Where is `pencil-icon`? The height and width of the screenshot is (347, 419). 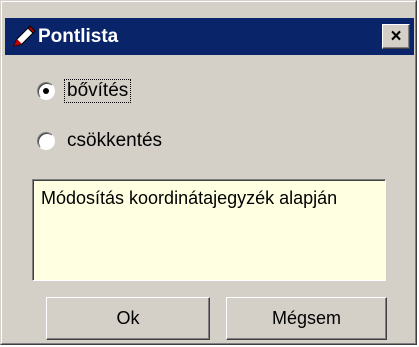
pencil-icon is located at coordinates (24, 37).